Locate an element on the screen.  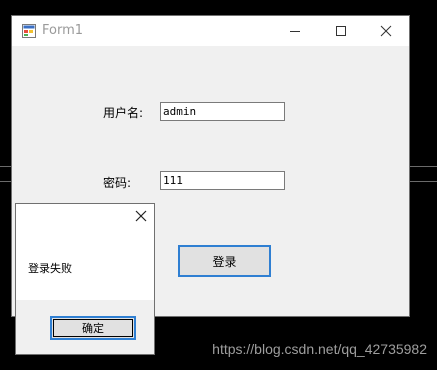
message-box: 登录失败 确定 is located at coordinates (85, 279).